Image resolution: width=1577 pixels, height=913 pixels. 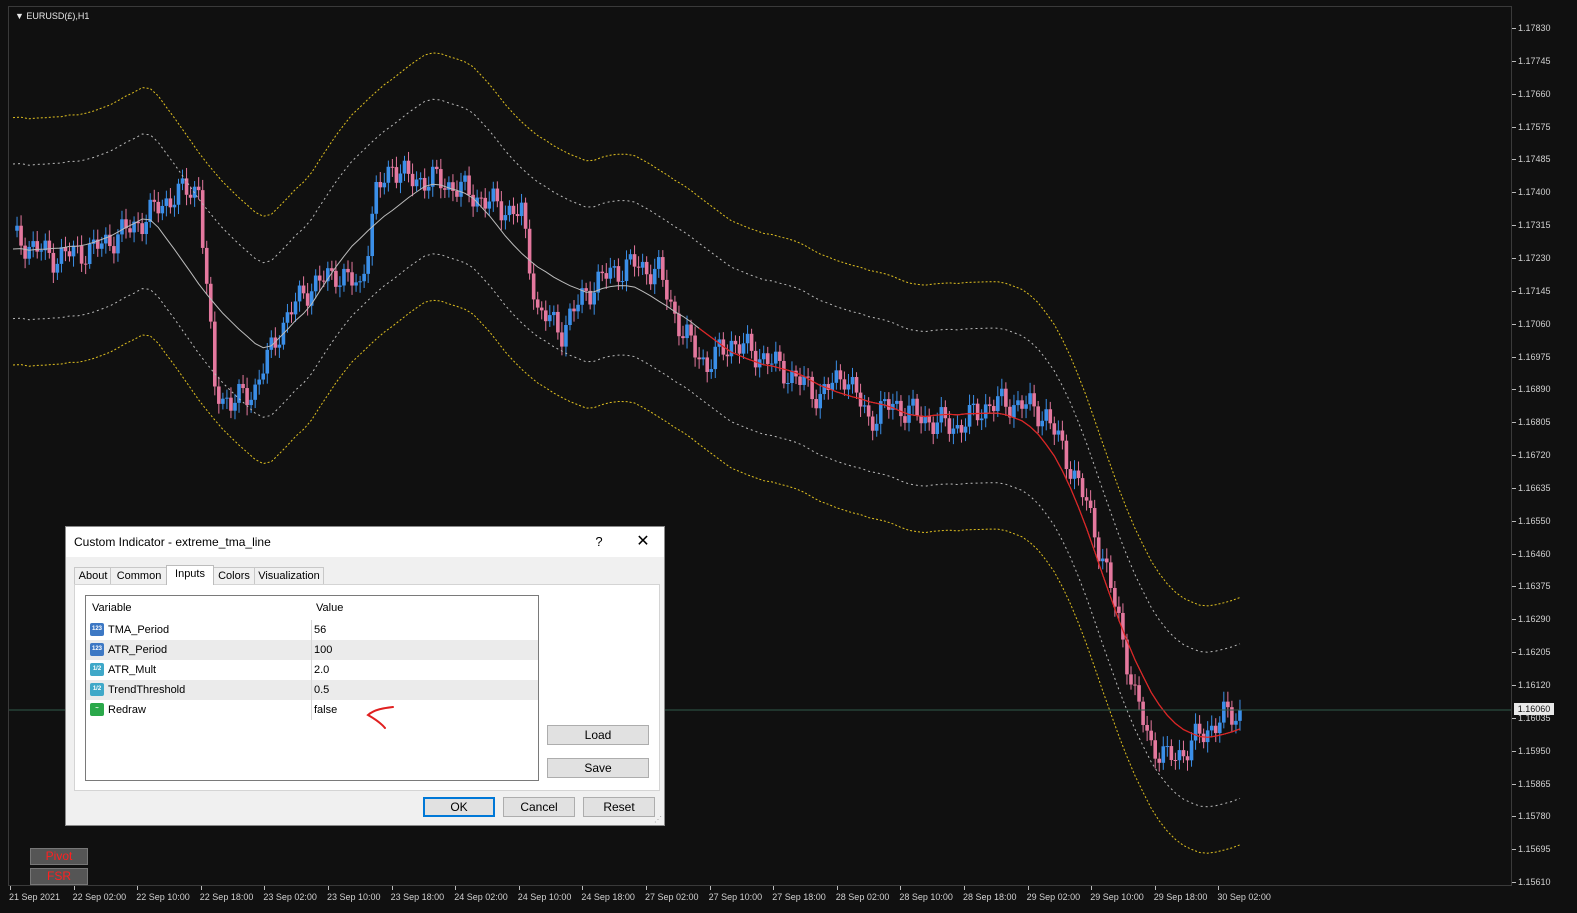 I want to click on save-button: Save, so click(x=598, y=768).